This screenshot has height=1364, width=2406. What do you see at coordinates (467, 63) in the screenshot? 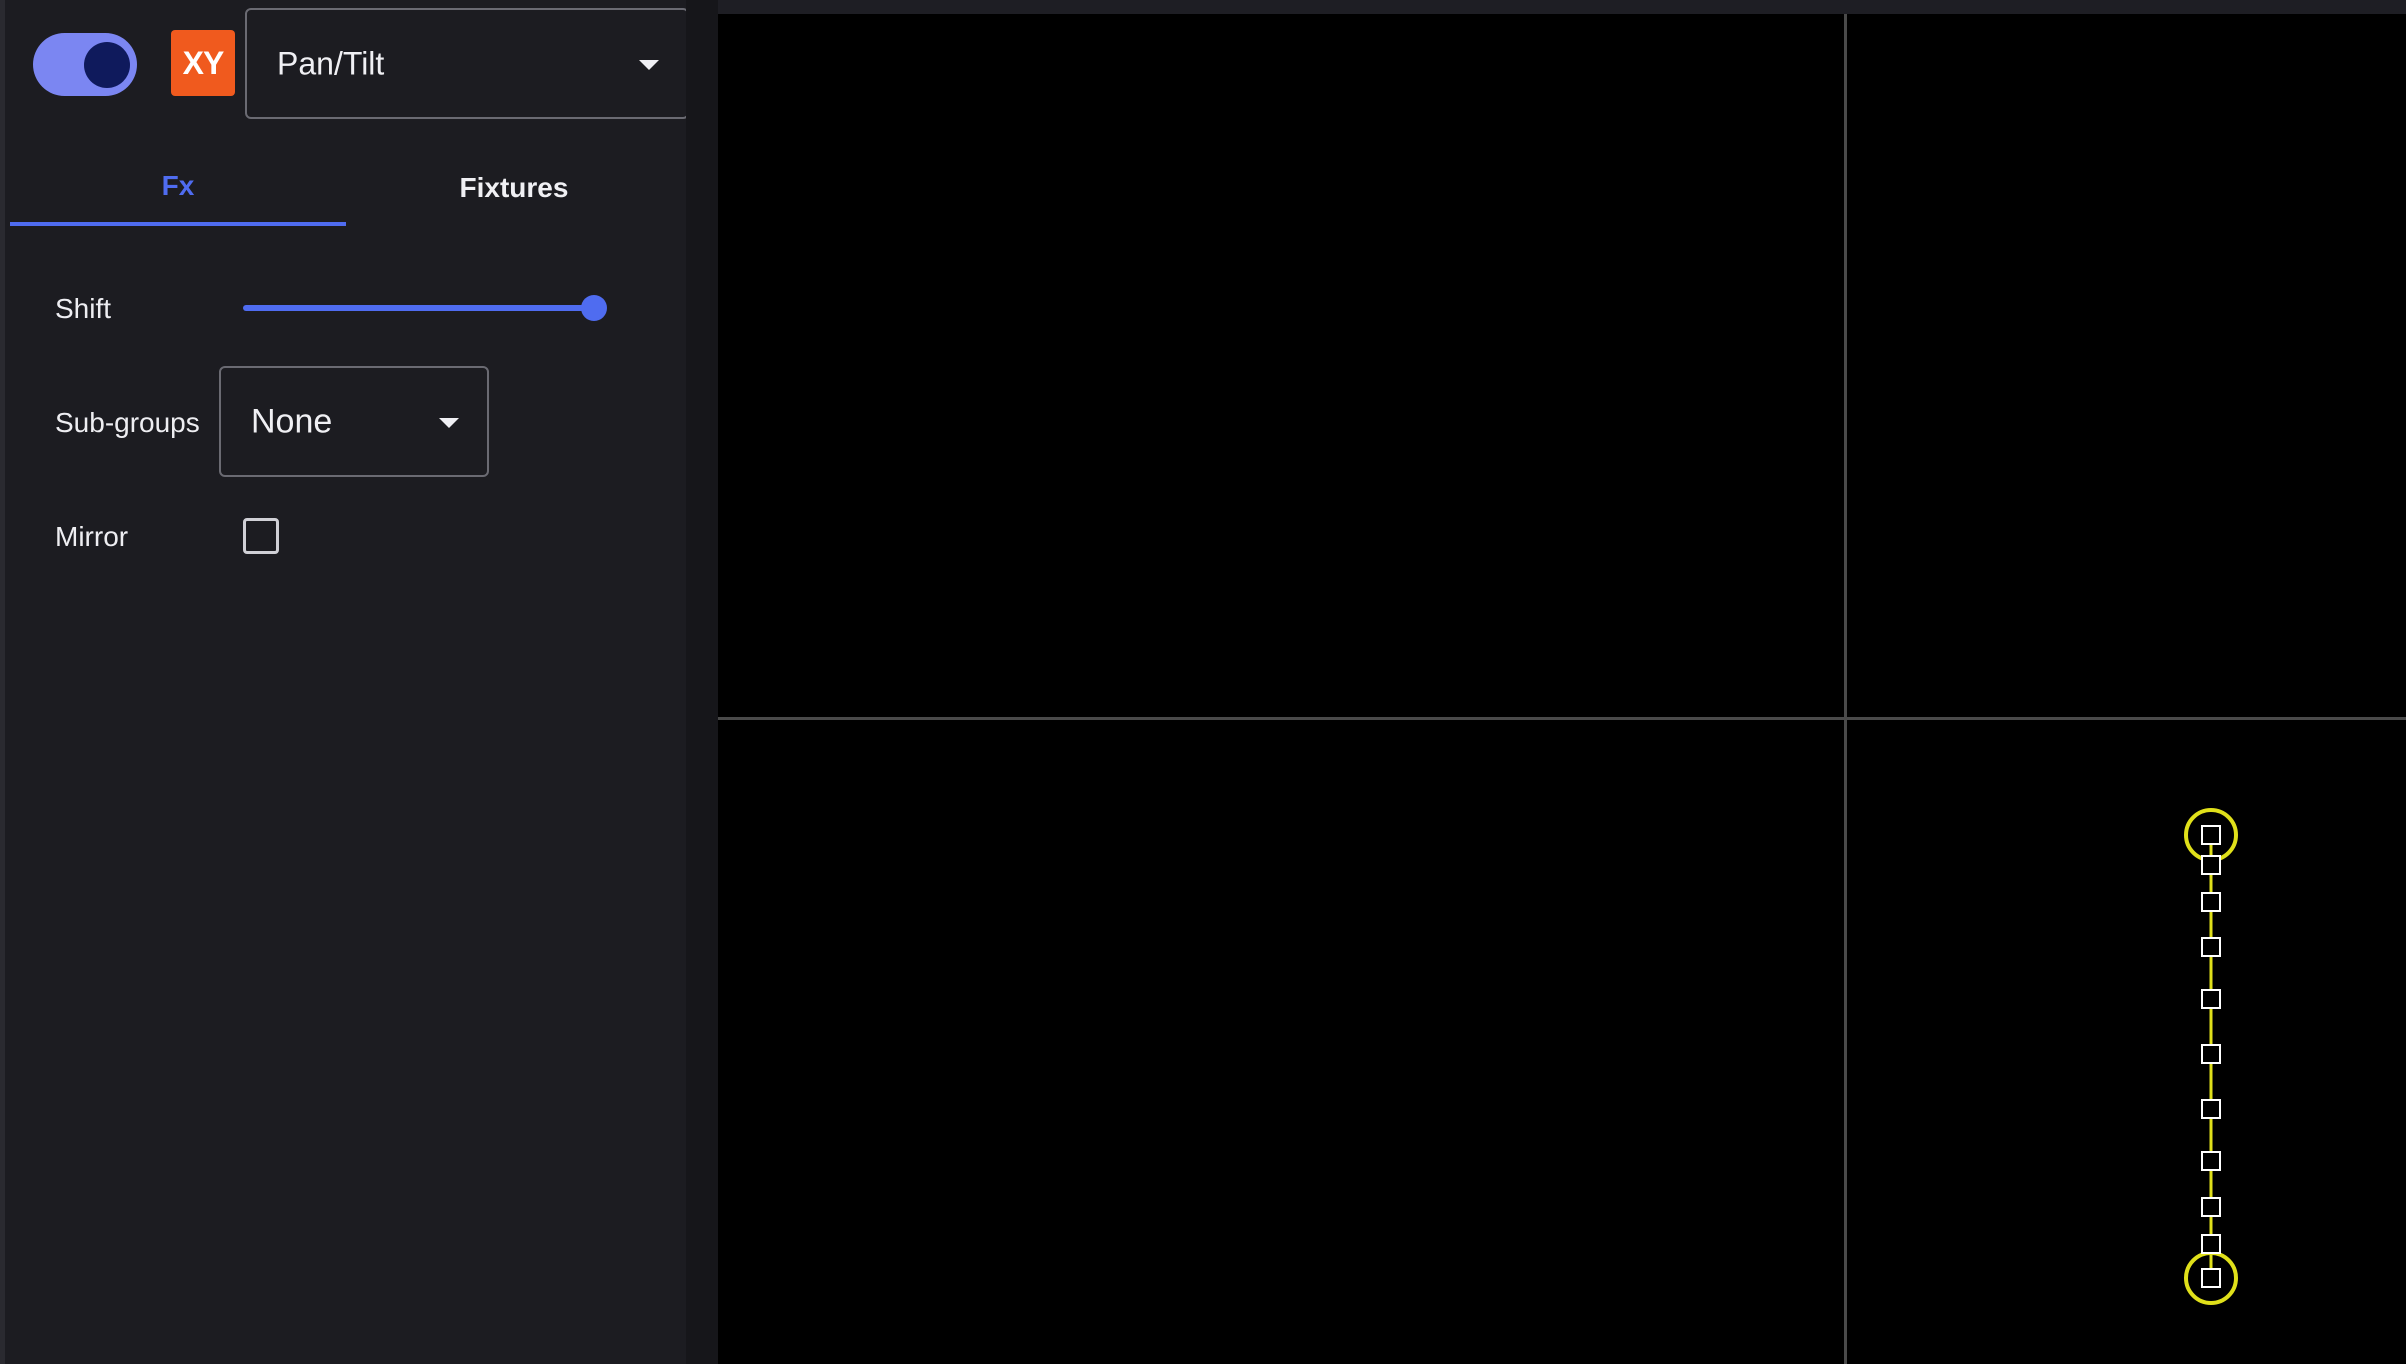
I see `mode-select: Pan/Tilt` at bounding box center [467, 63].